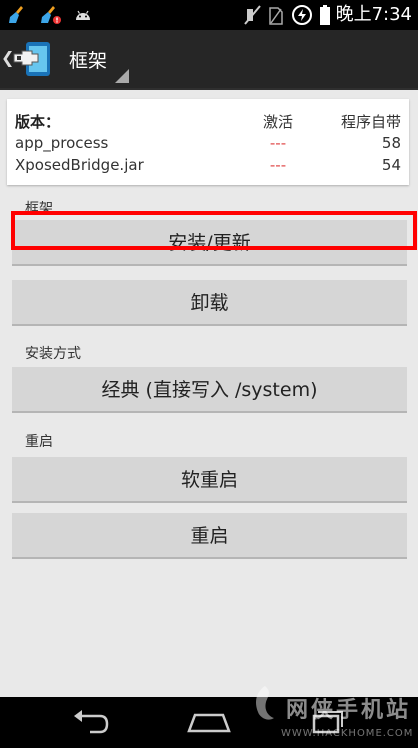  What do you see at coordinates (39, 209) in the screenshot?
I see `framework-section-label: 框架` at bounding box center [39, 209].